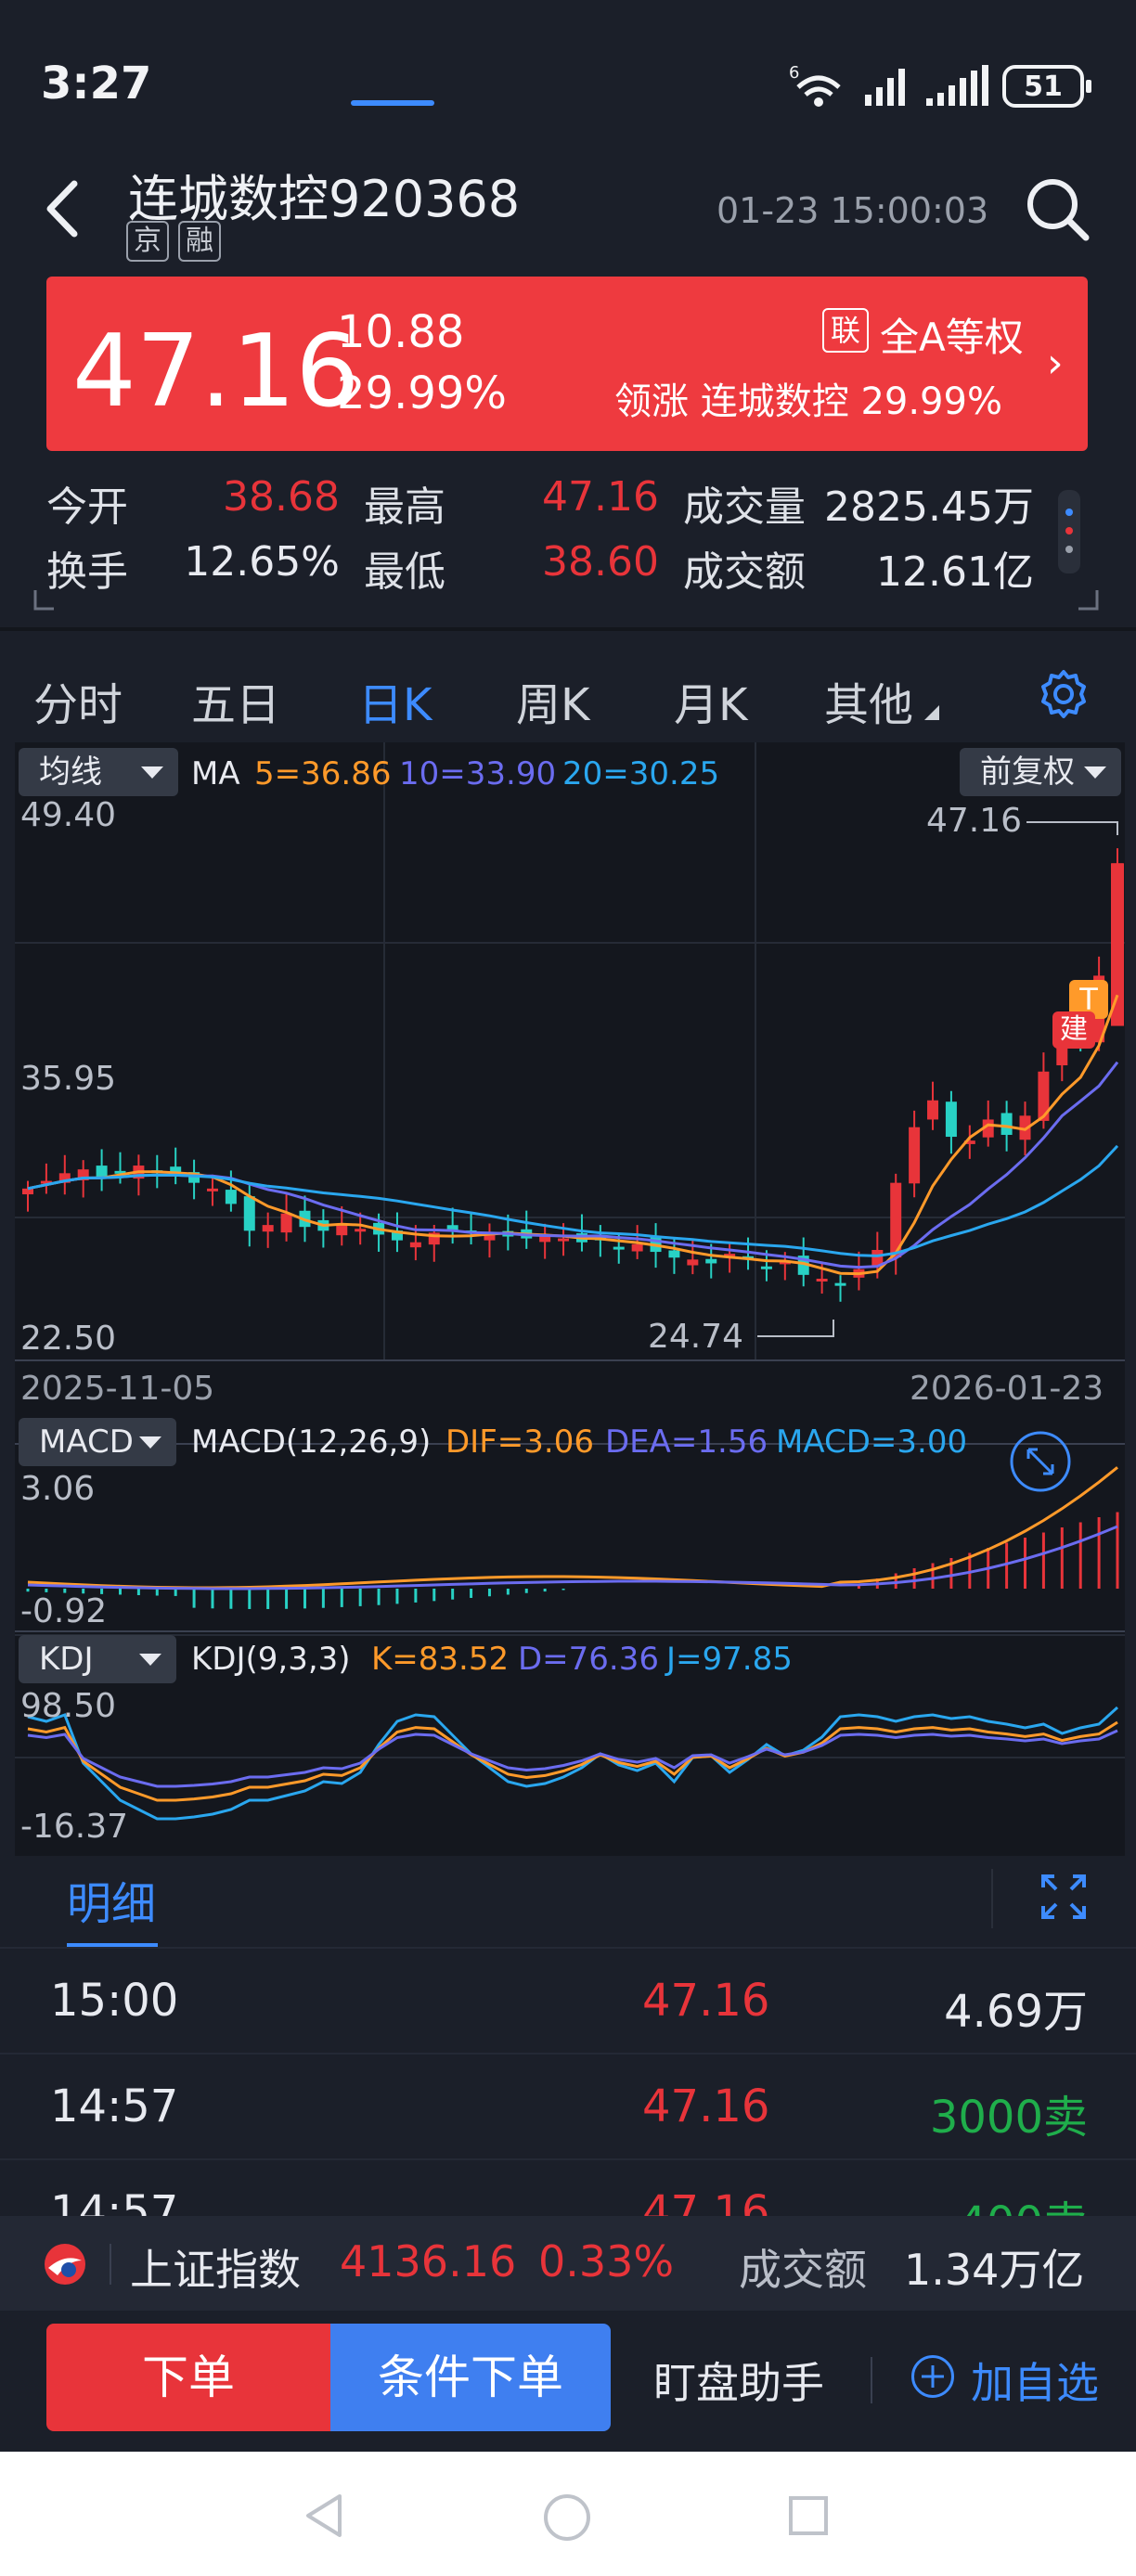 The image size is (1136, 2576). What do you see at coordinates (686, 1442) in the screenshot?
I see `macd-dea: DEA=1.56` at bounding box center [686, 1442].